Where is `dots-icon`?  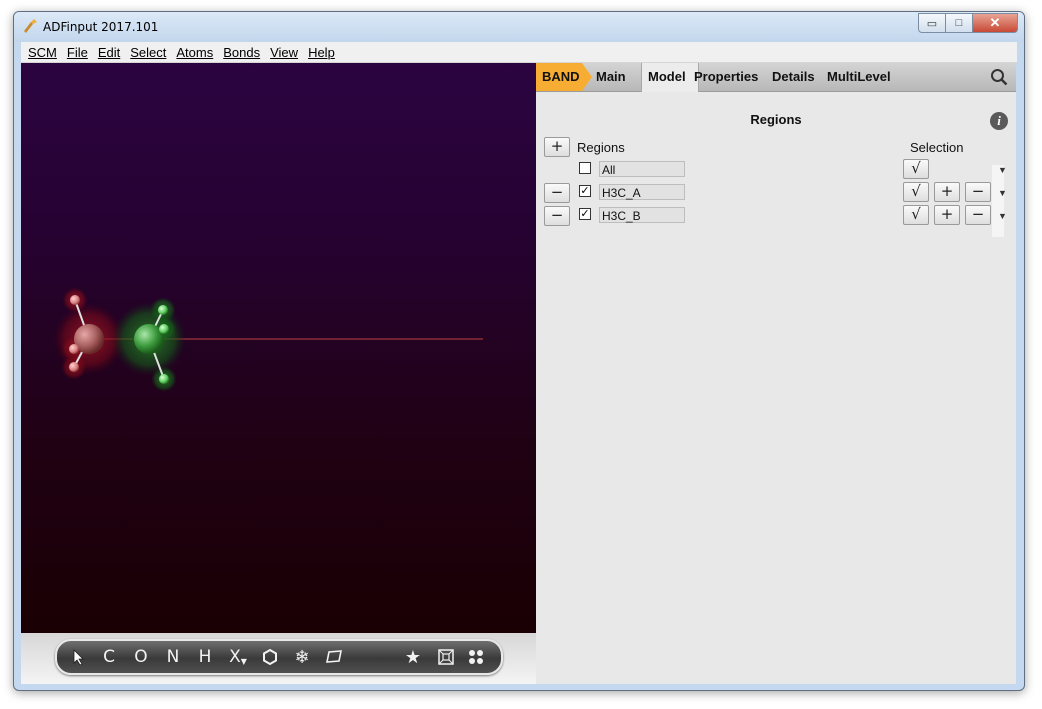 dots-icon is located at coordinates (476, 657).